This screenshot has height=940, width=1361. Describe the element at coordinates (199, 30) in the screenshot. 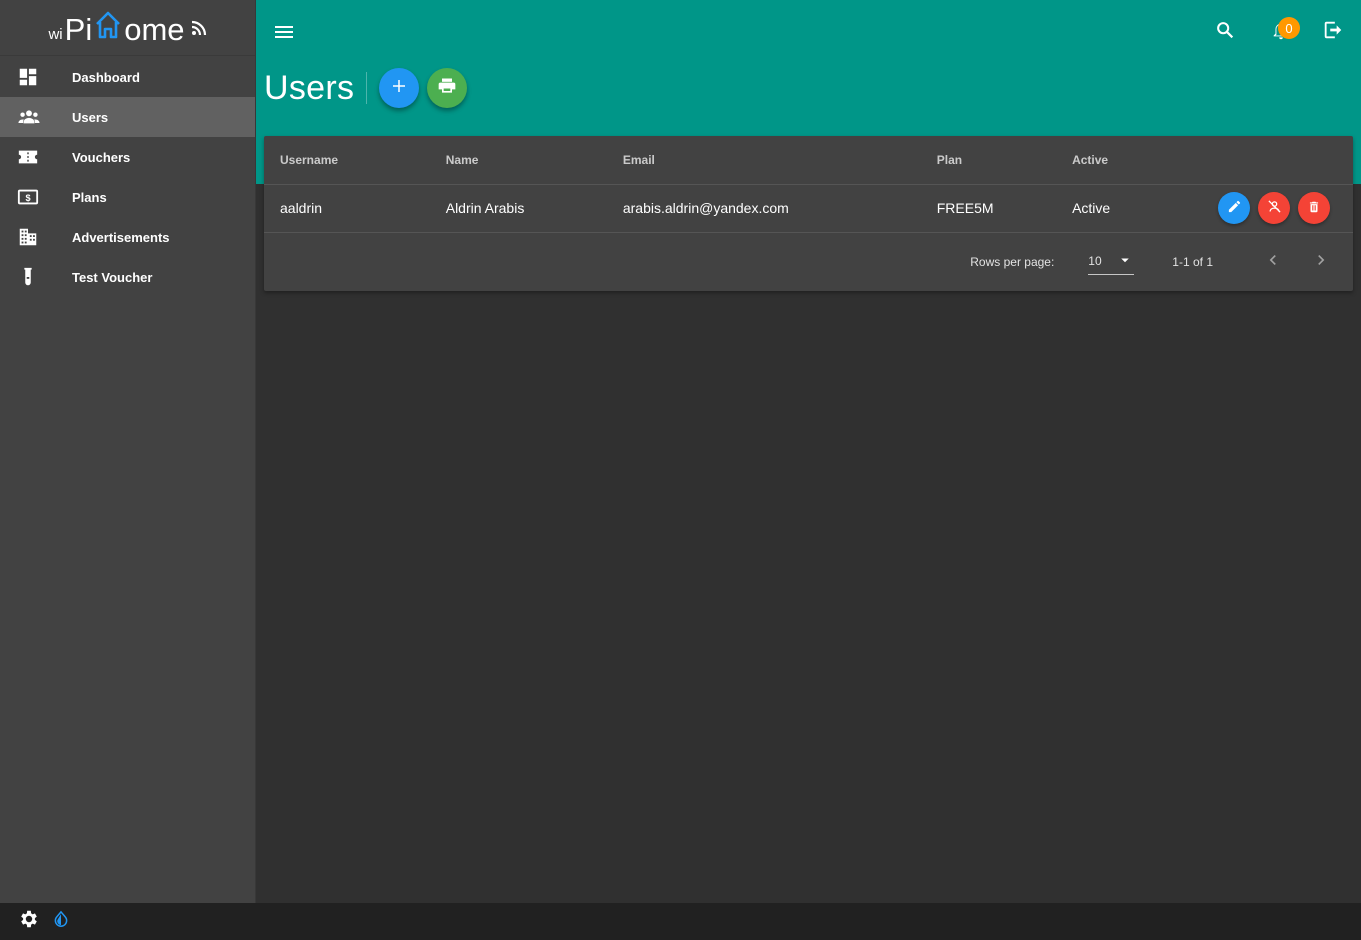

I see `rss-icon` at that location.